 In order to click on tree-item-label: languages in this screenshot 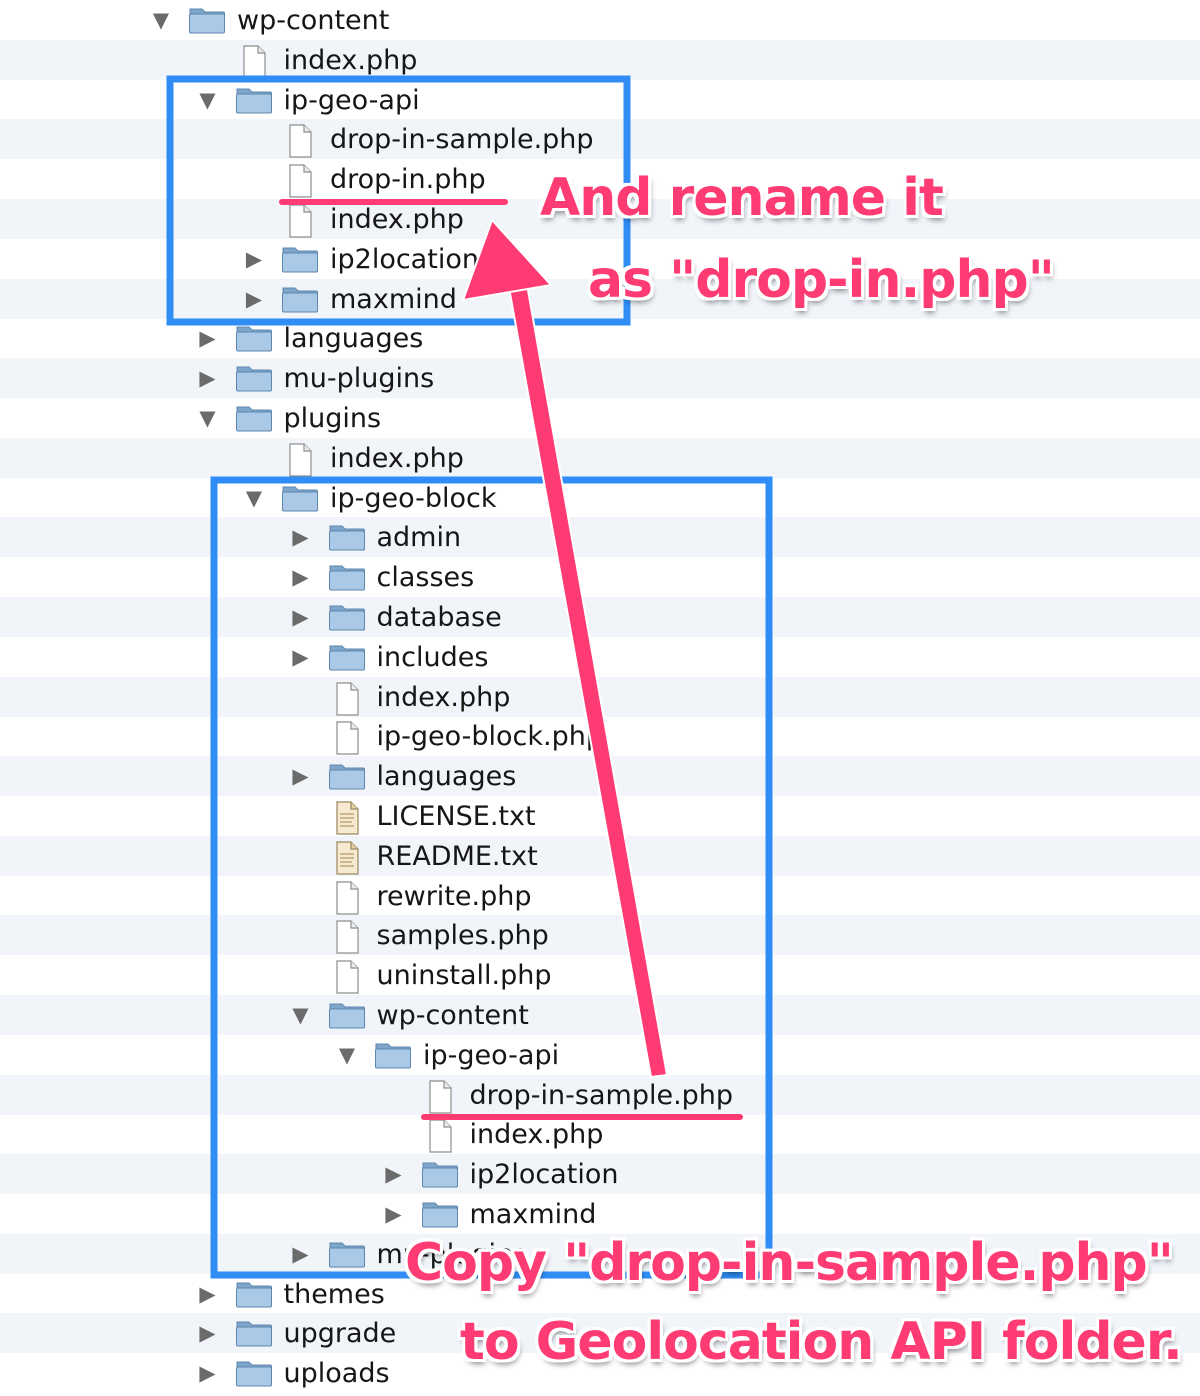, I will do `click(446, 777)`.